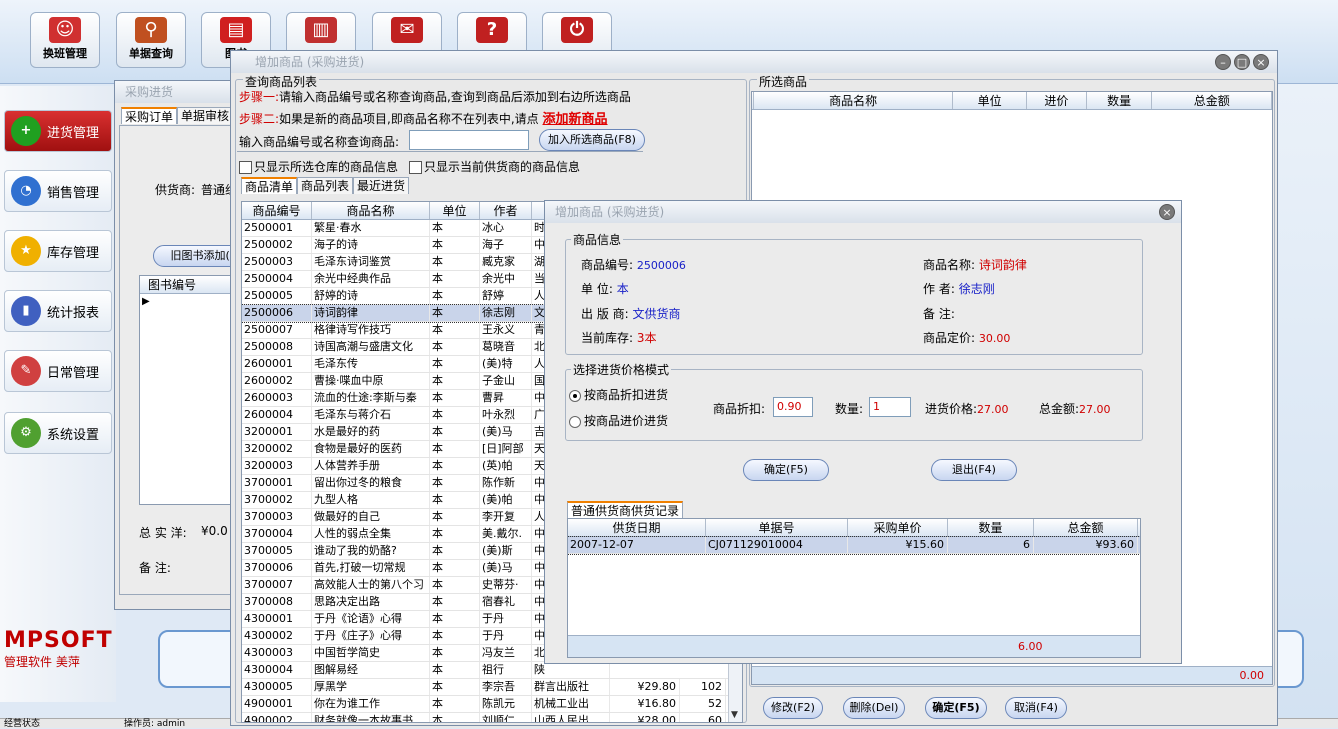 Image resolution: width=1338 pixels, height=729 pixels. What do you see at coordinates (151, 40) in the screenshot?
I see `toolbar-button-1: ⚲ 单据查询` at bounding box center [151, 40].